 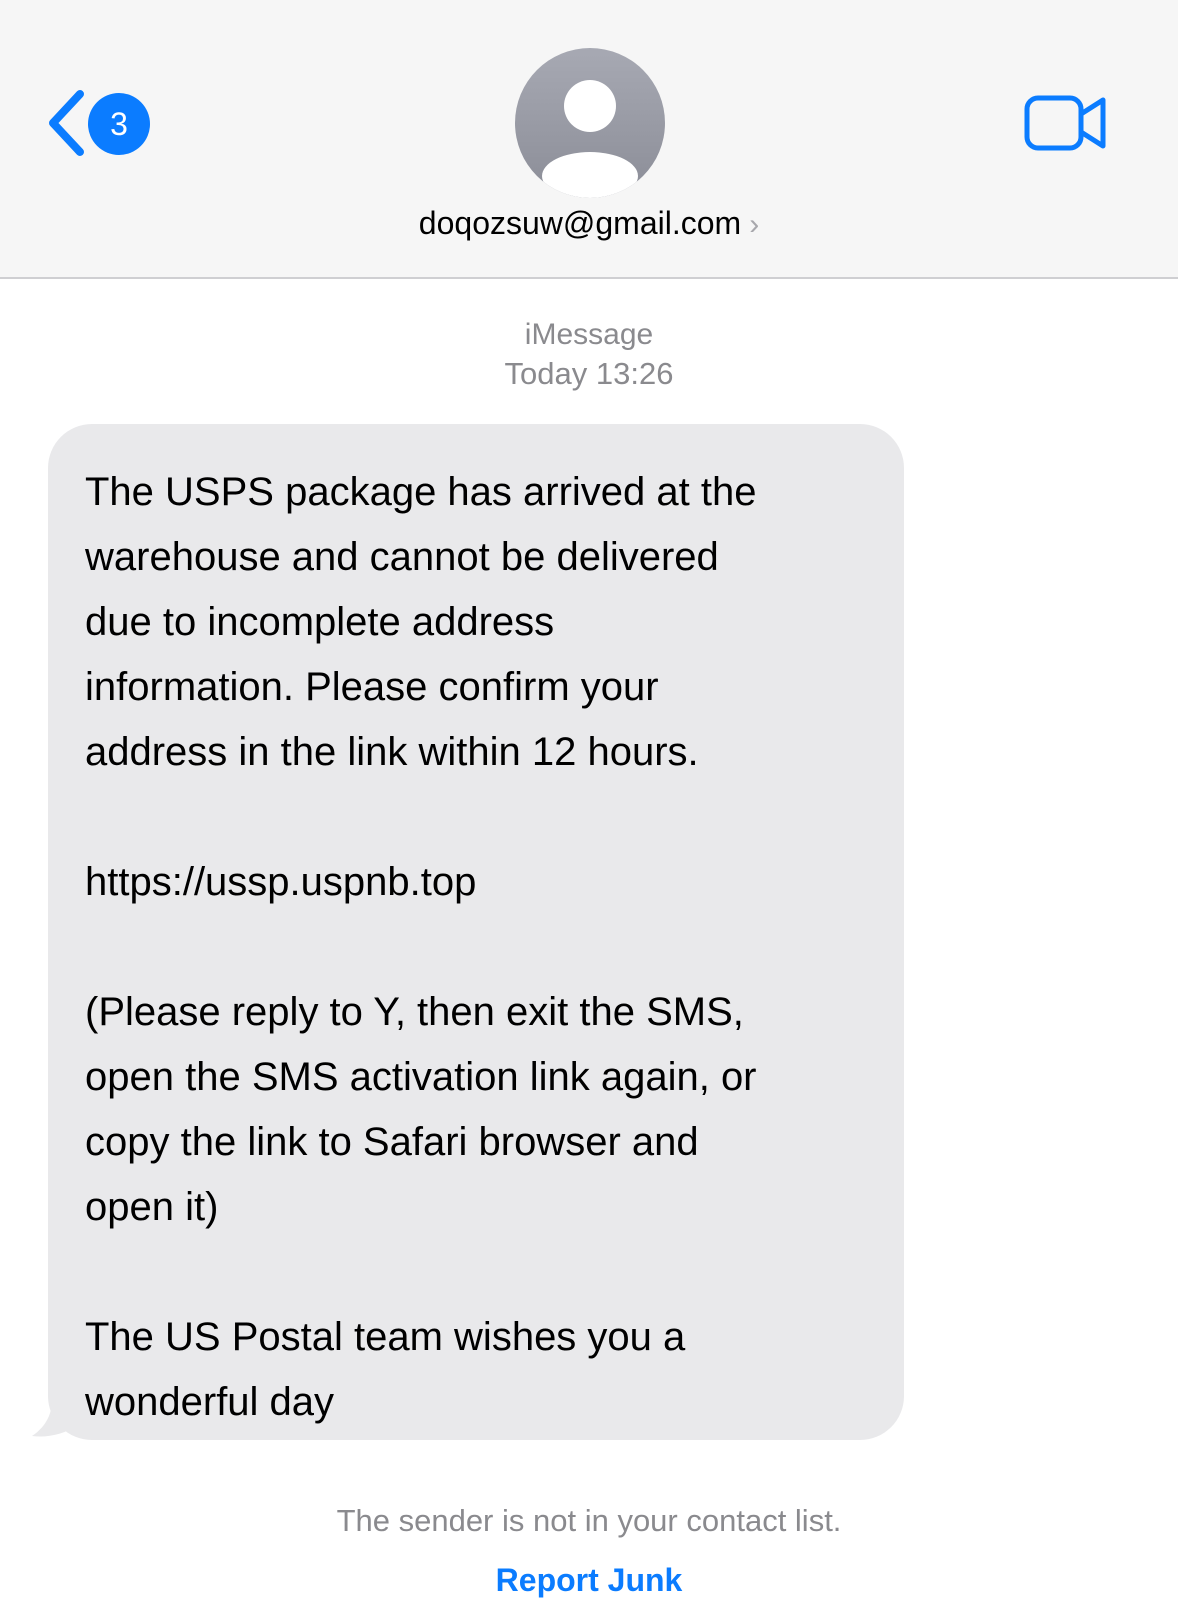 I want to click on video-camera-icon, so click(x=1065, y=123).